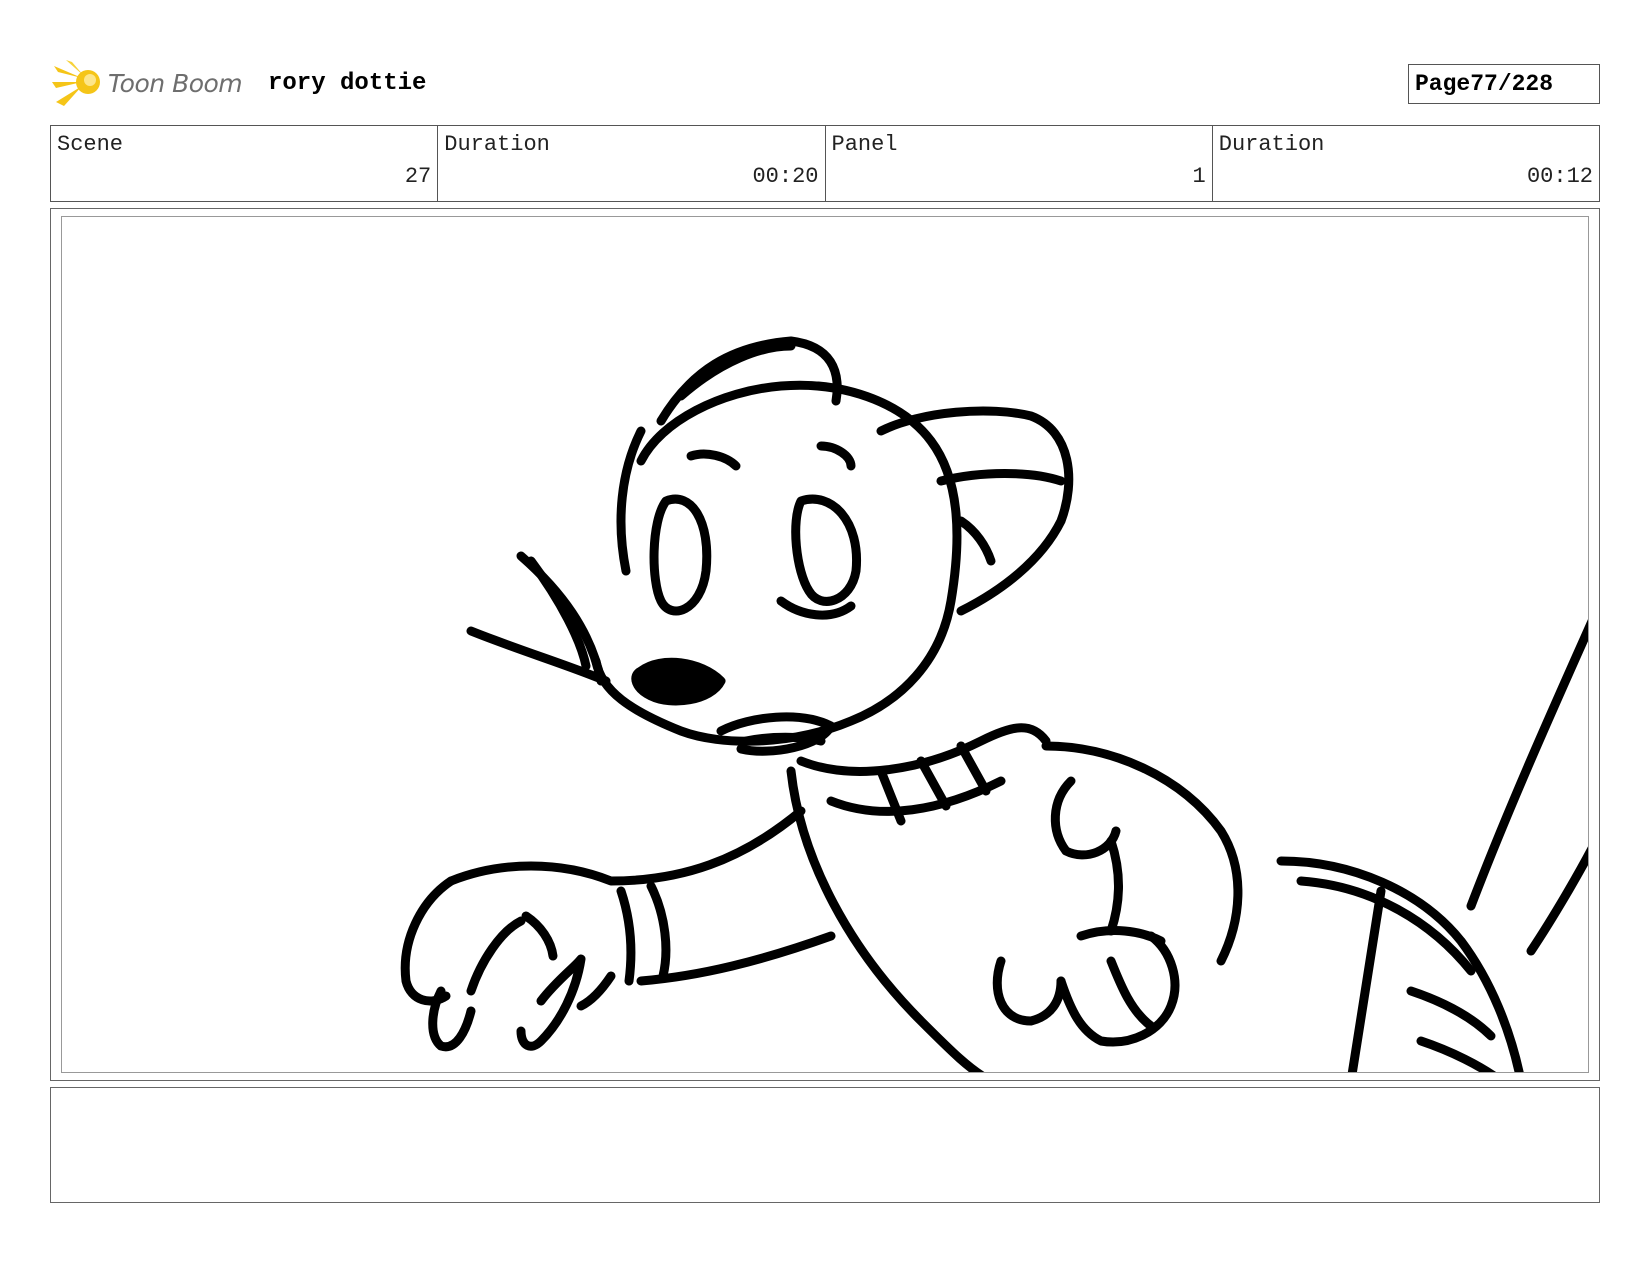 This screenshot has height=1275, width=1650. What do you see at coordinates (90, 144) in the screenshot?
I see `scene-label: Scene` at bounding box center [90, 144].